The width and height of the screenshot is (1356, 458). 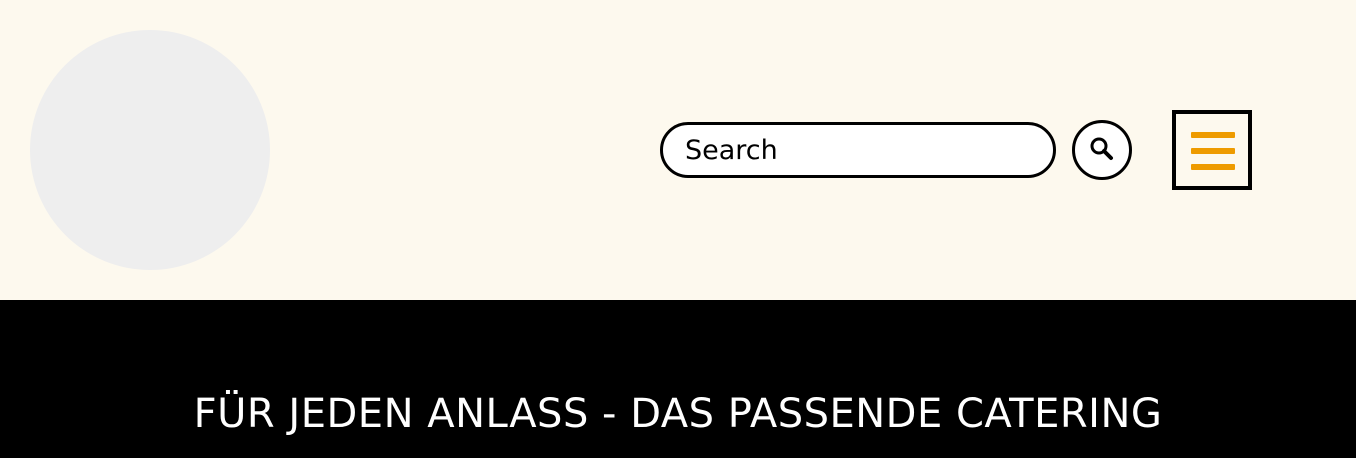 I want to click on hero-tagline: FÜR JEDEN ANLASS - DAS PASSENDE CATERING, so click(x=678, y=414).